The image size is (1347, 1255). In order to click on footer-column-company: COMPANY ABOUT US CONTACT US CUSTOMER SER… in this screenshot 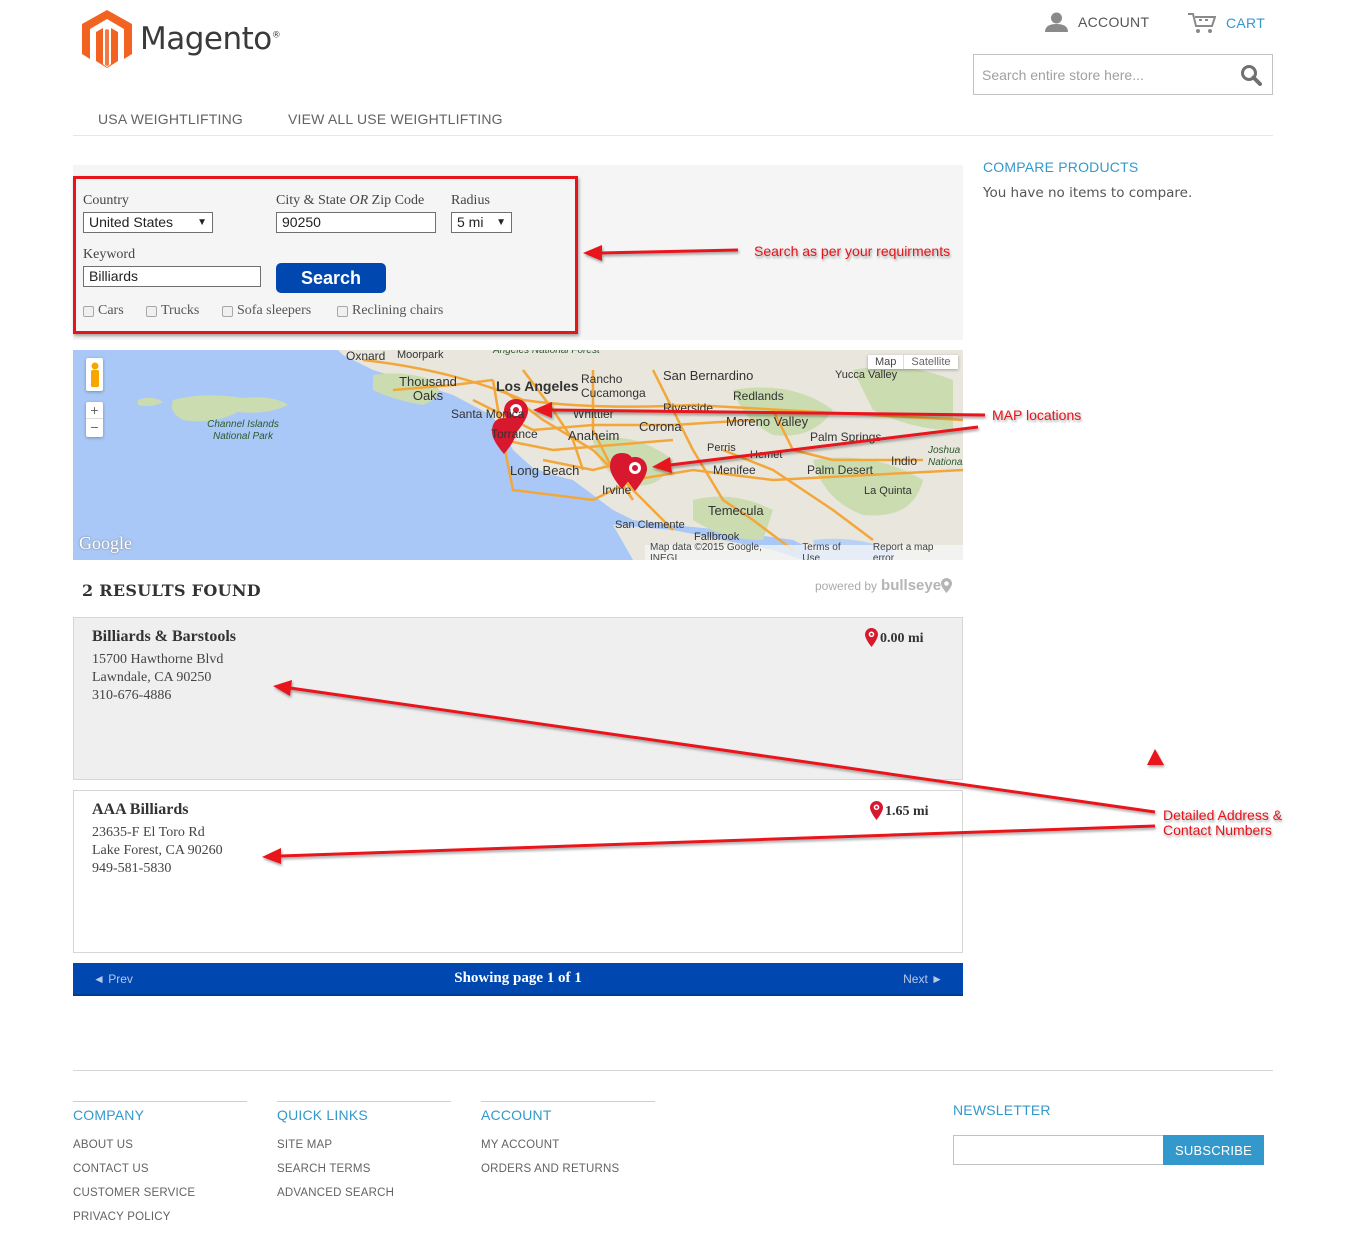, I will do `click(160, 1162)`.